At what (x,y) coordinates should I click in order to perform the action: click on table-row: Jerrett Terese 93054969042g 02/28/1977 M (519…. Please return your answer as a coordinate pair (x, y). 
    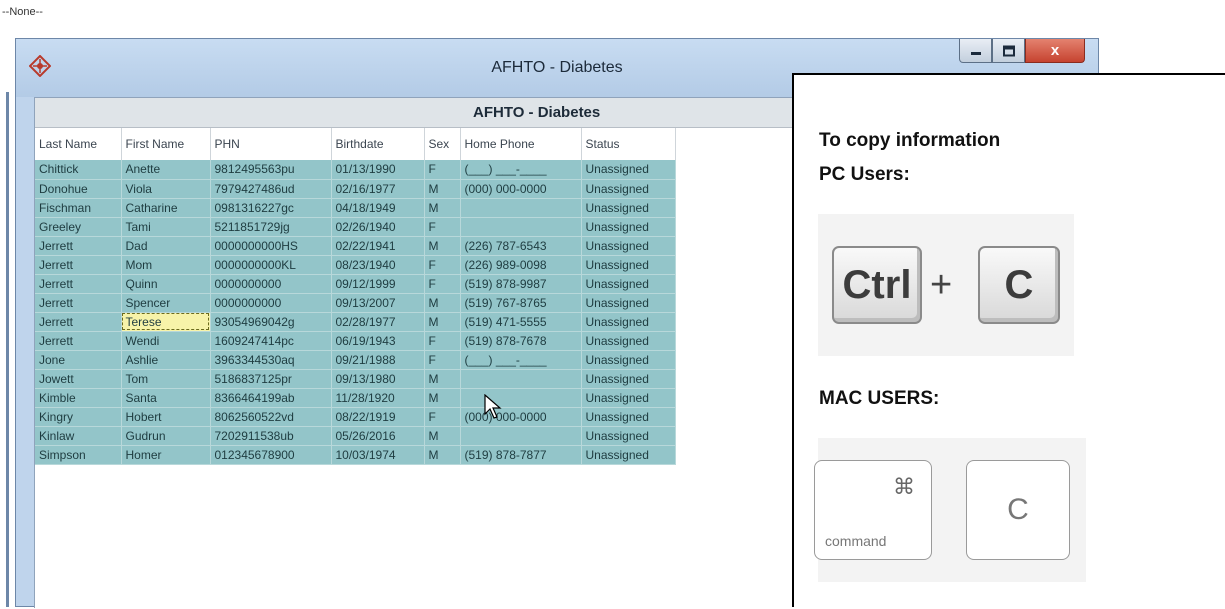
    Looking at the image, I should click on (355, 322).